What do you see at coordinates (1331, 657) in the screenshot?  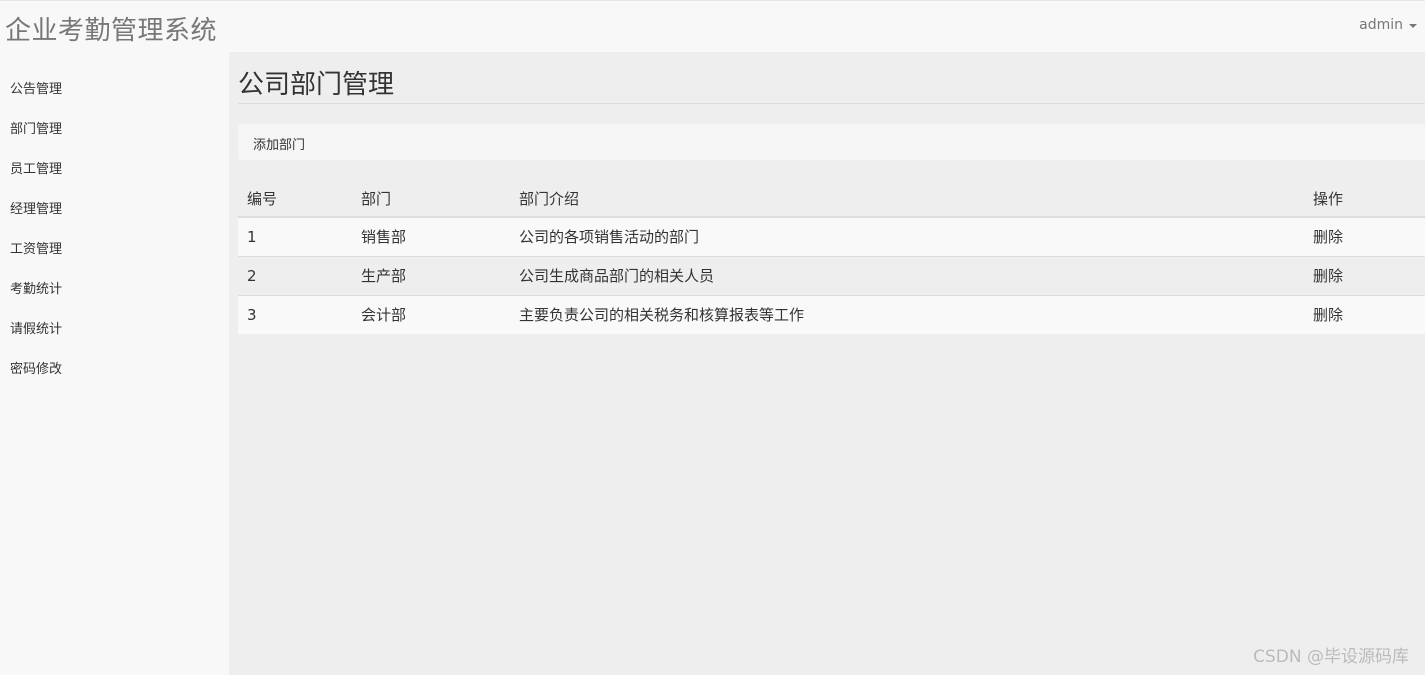 I see `watermark: CSDN @毕设源码库` at bounding box center [1331, 657].